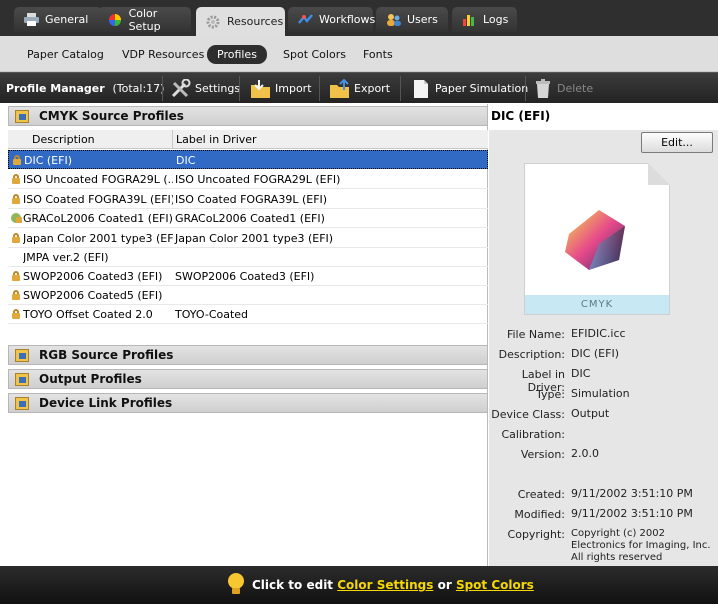 Image resolution: width=718 pixels, height=604 pixels. What do you see at coordinates (535, 334) in the screenshot?
I see `meta-key: File Name:` at bounding box center [535, 334].